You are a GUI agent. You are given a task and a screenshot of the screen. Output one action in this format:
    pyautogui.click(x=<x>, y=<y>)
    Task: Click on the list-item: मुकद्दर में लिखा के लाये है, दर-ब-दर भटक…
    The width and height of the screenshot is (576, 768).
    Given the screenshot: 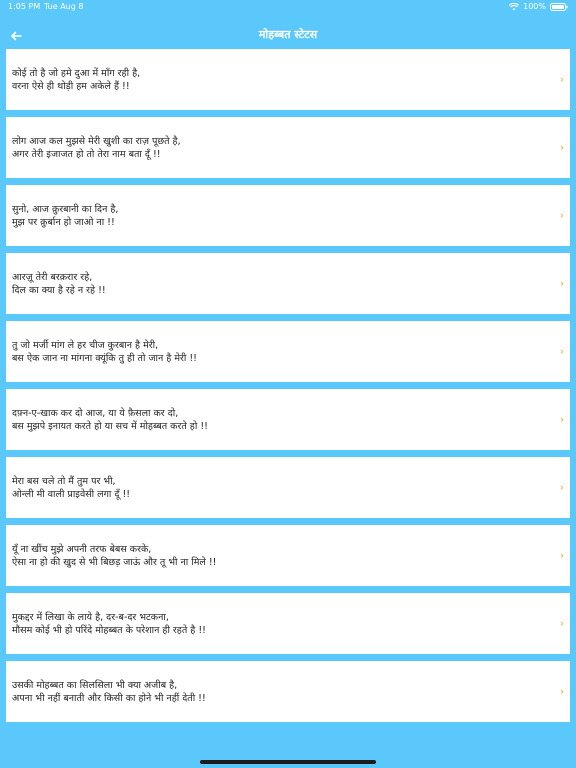 What is the action you would take?
    pyautogui.click(x=288, y=623)
    